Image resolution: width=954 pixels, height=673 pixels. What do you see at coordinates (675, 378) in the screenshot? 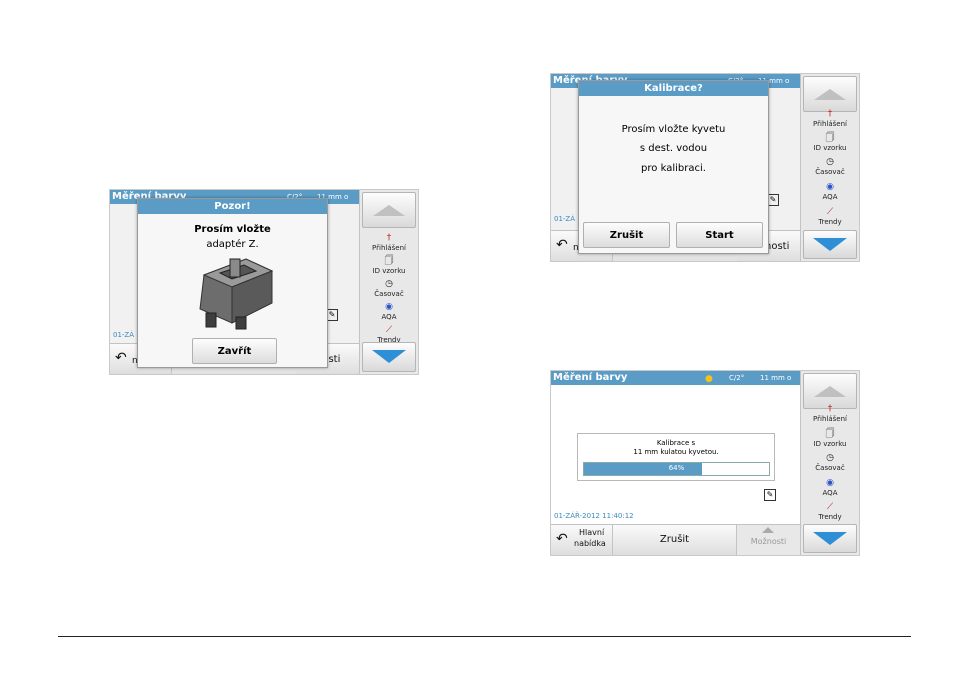
I see `title-bar: Měření barvy ● C/2° 11 mm o` at bounding box center [675, 378].